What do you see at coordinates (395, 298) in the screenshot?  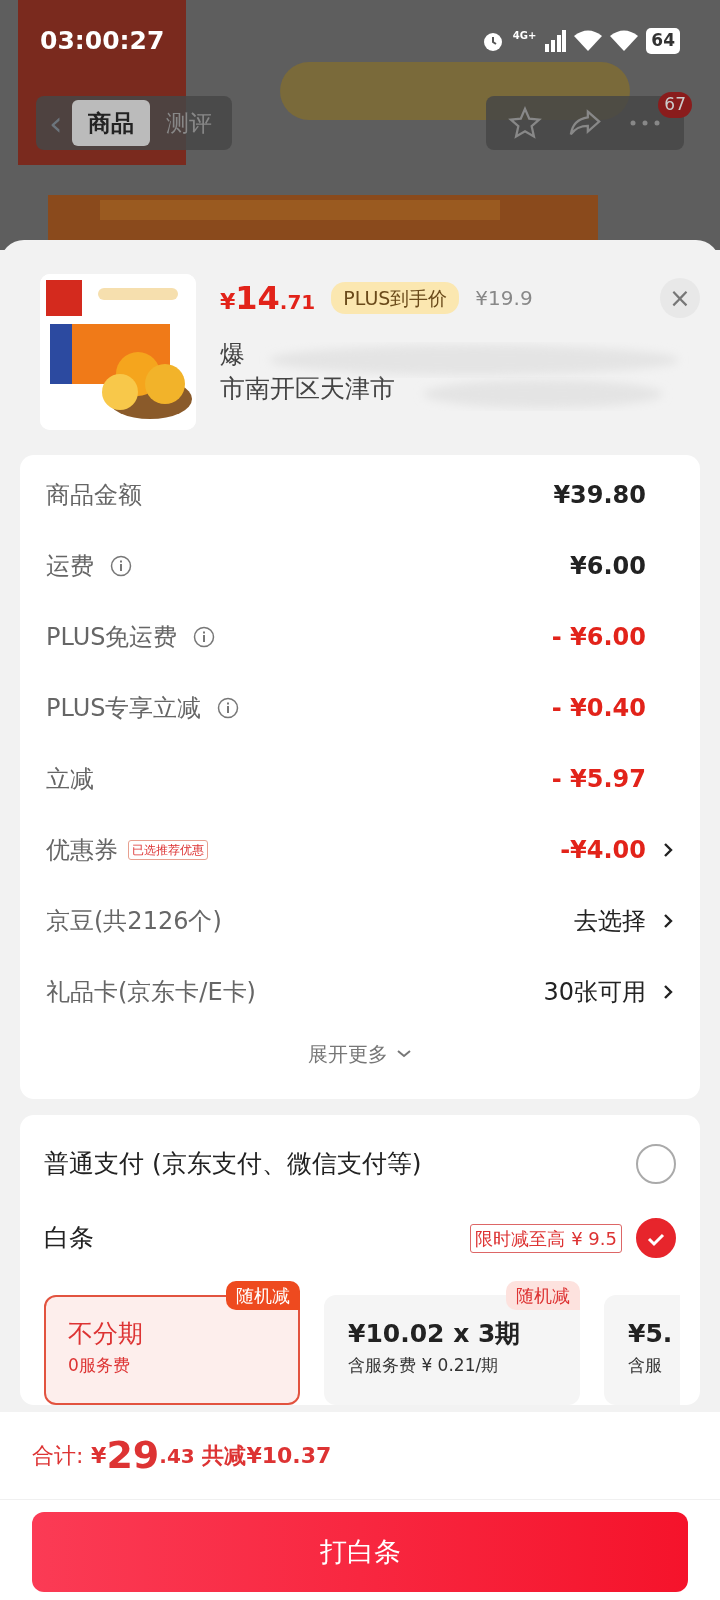 I see `price-tag: PLUS到手价` at bounding box center [395, 298].